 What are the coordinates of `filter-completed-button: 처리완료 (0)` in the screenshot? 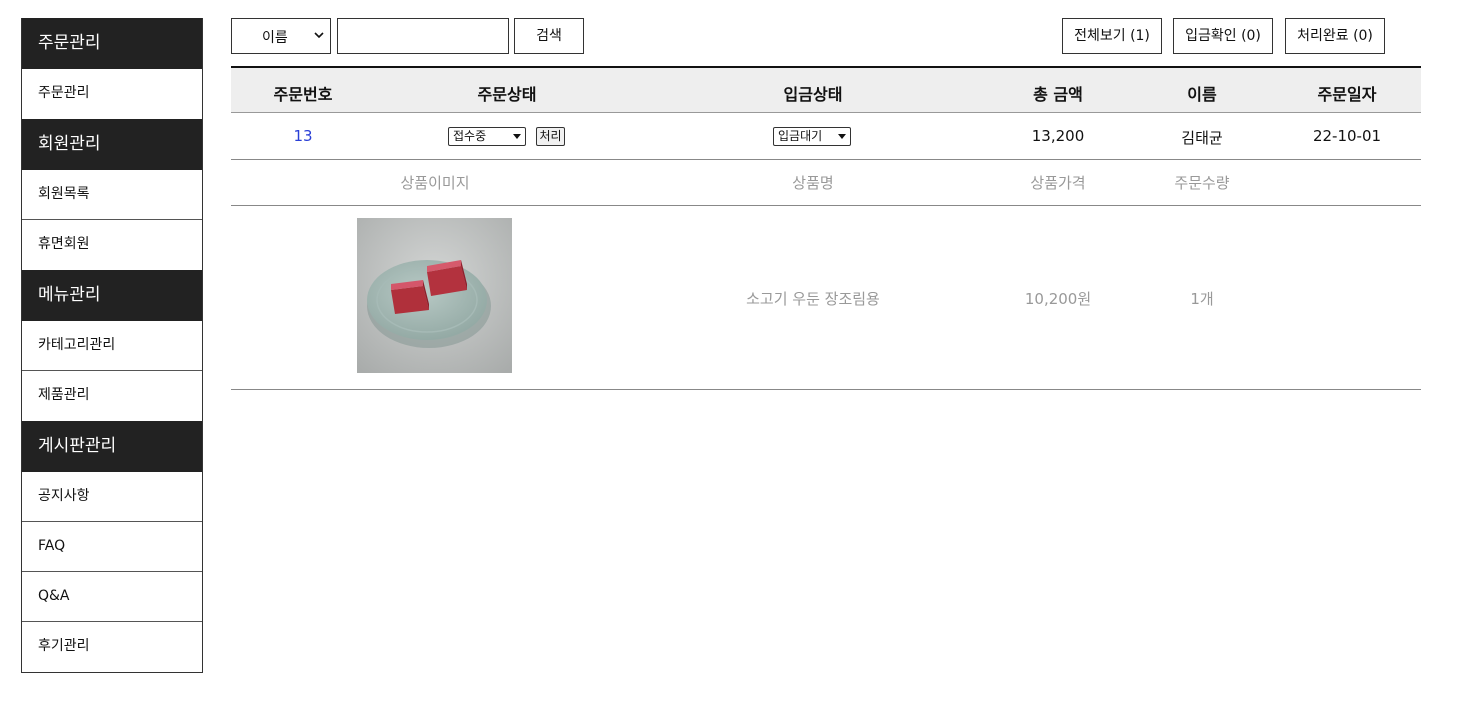 It's located at (1335, 36).